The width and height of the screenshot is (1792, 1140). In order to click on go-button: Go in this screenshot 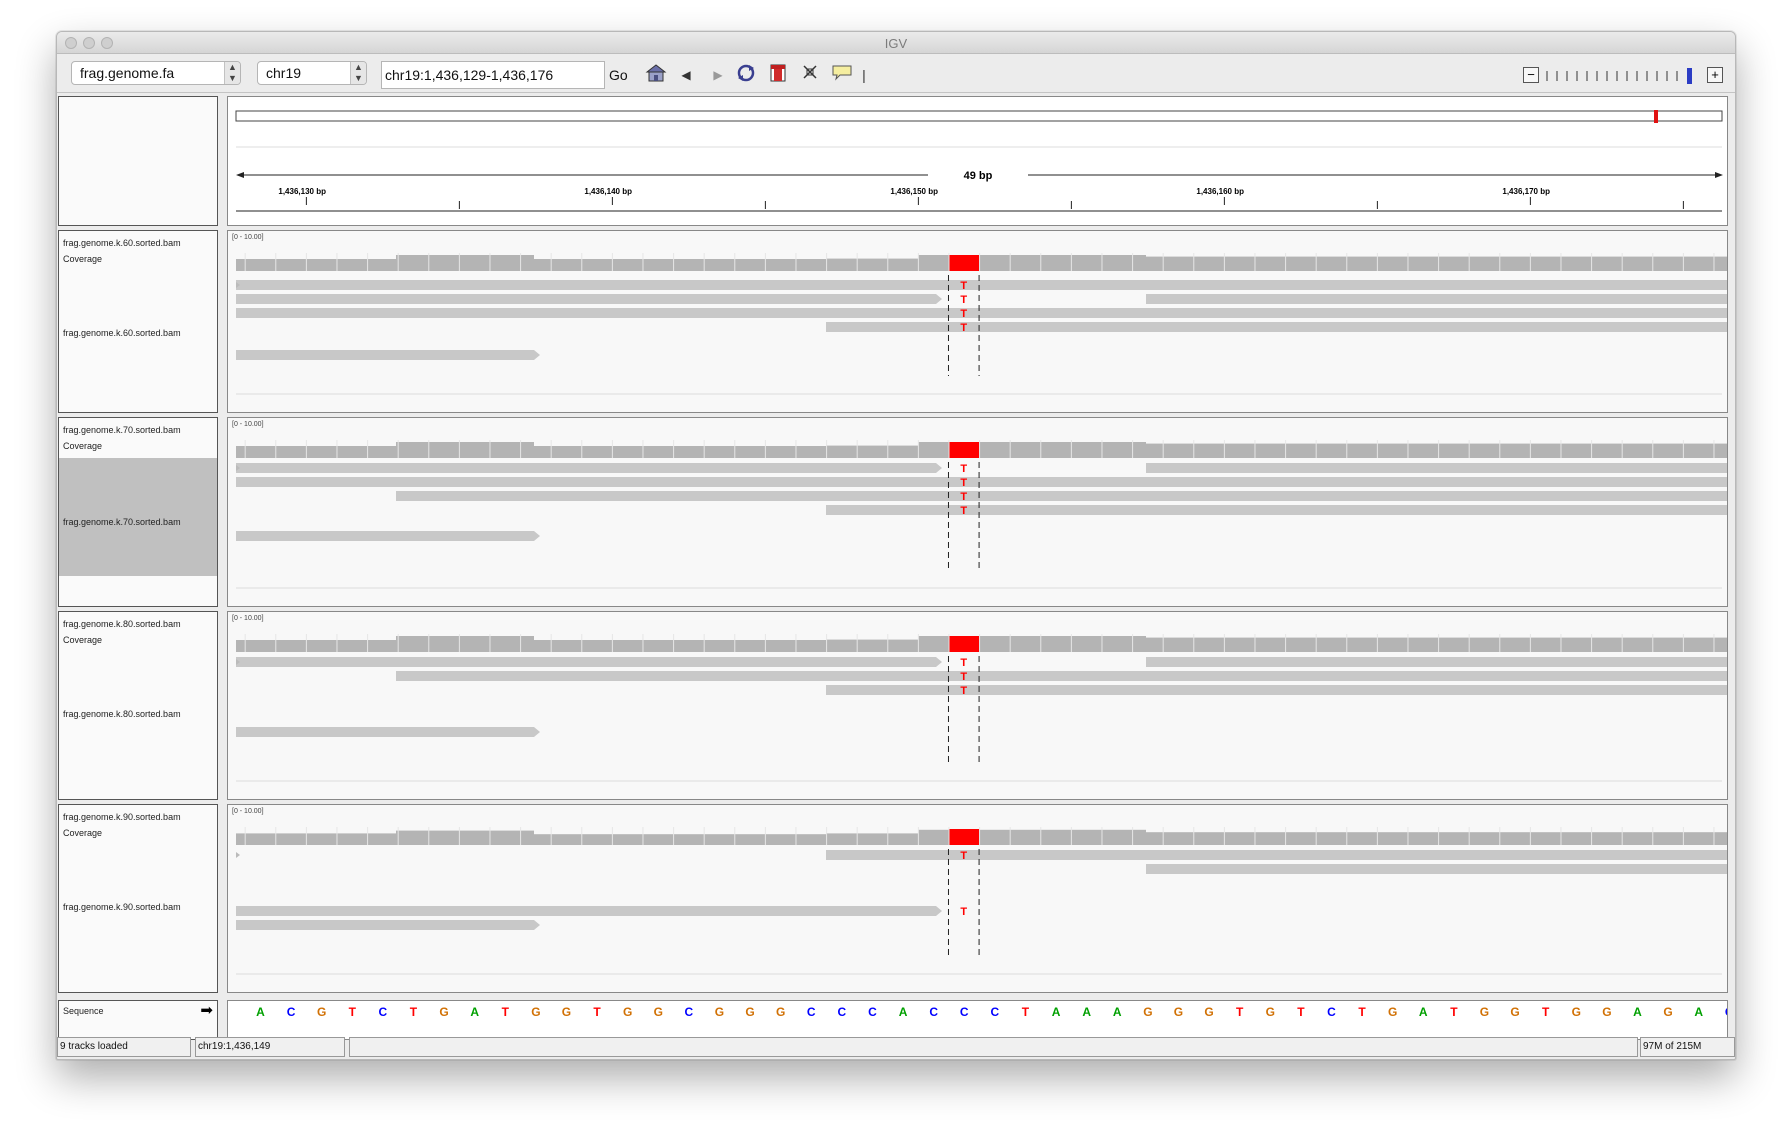, I will do `click(618, 75)`.